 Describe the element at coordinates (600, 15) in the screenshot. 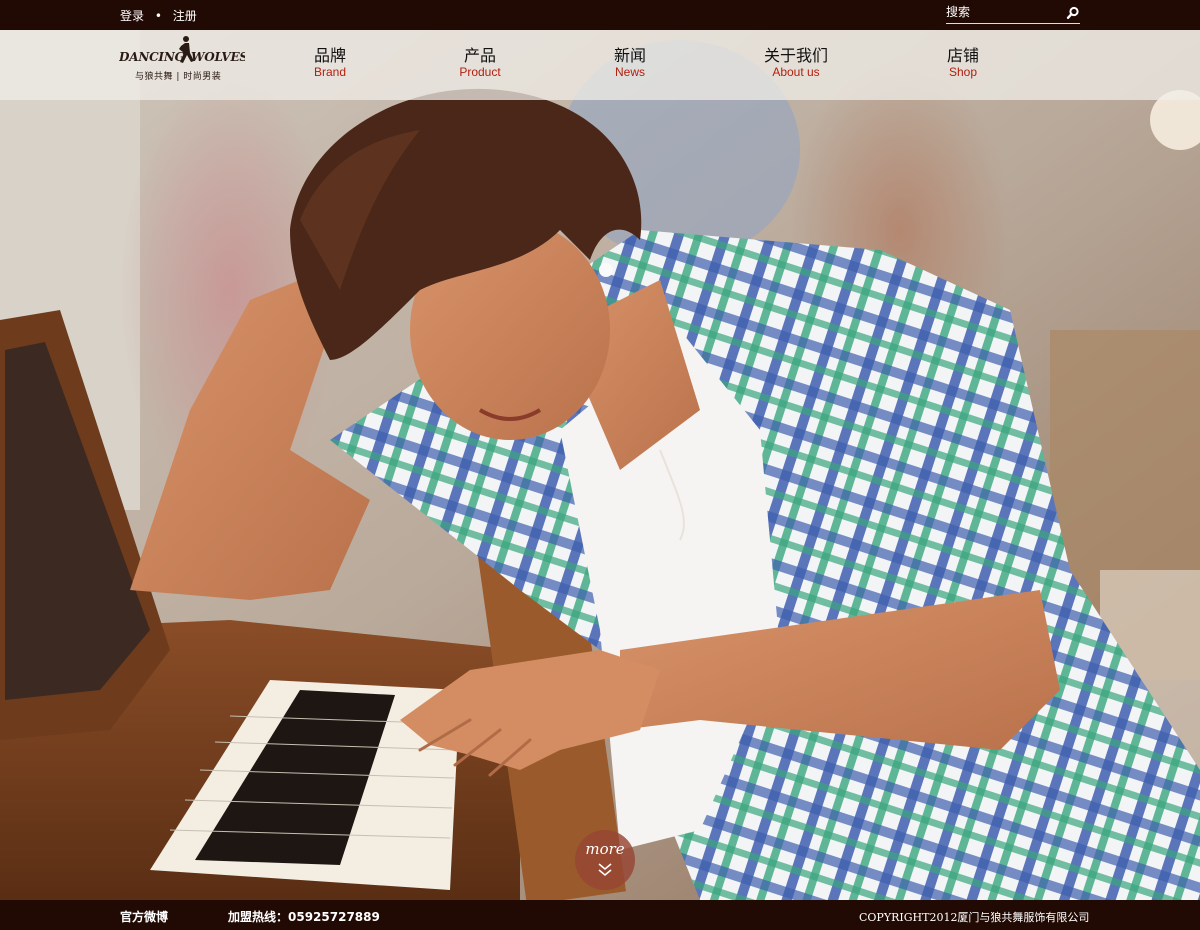

I see `top-bar: 登录 • 注册` at that location.